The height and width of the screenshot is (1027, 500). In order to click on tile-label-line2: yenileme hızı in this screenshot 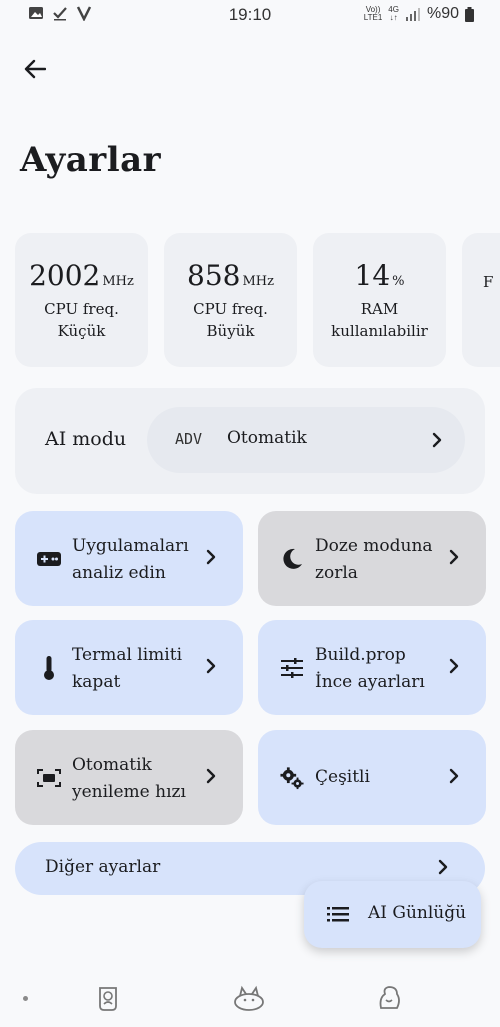, I will do `click(129, 792)`.